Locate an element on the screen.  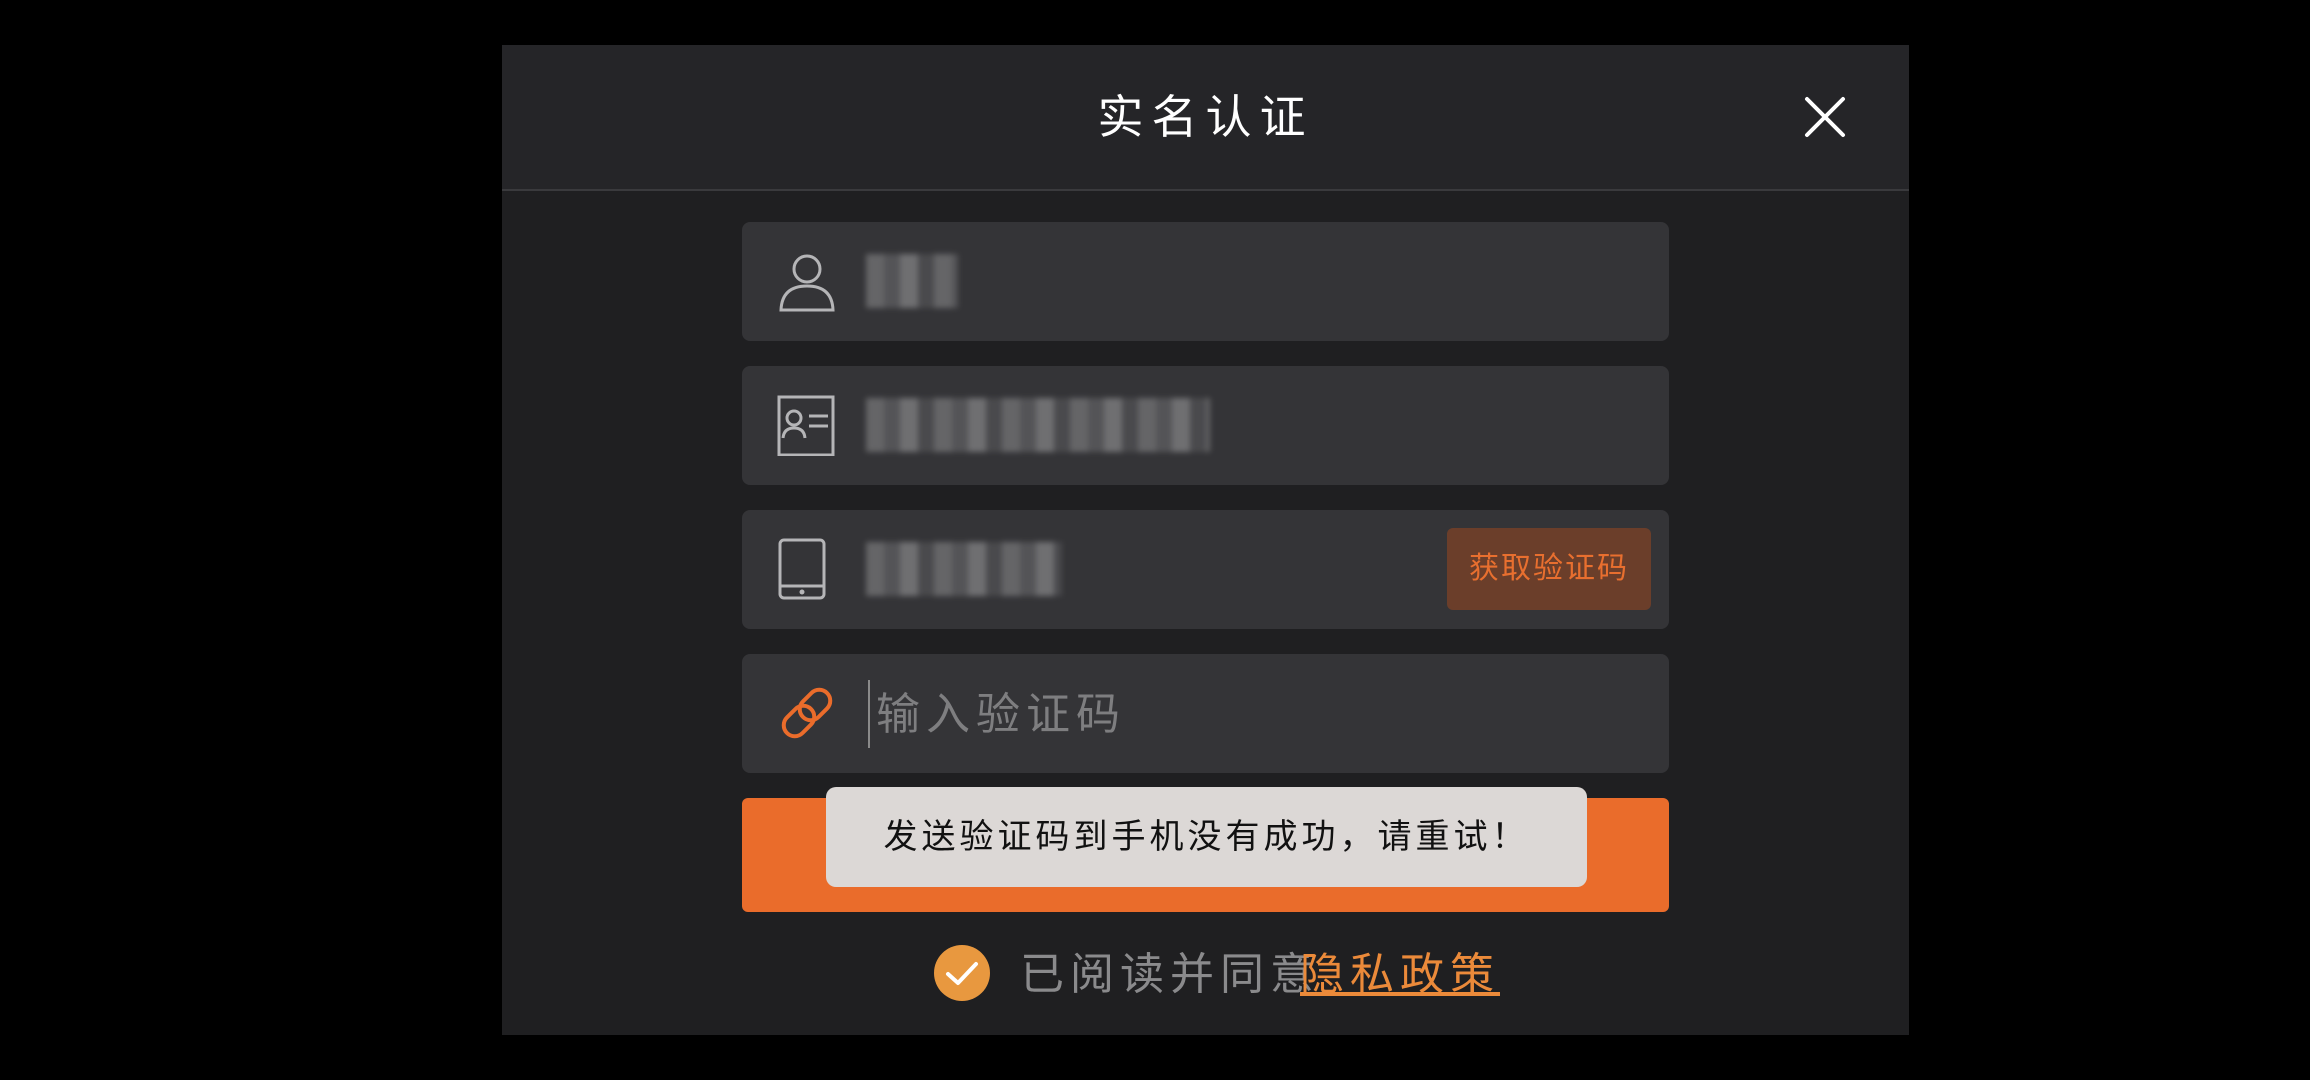
name-field is located at coordinates (1205, 281).